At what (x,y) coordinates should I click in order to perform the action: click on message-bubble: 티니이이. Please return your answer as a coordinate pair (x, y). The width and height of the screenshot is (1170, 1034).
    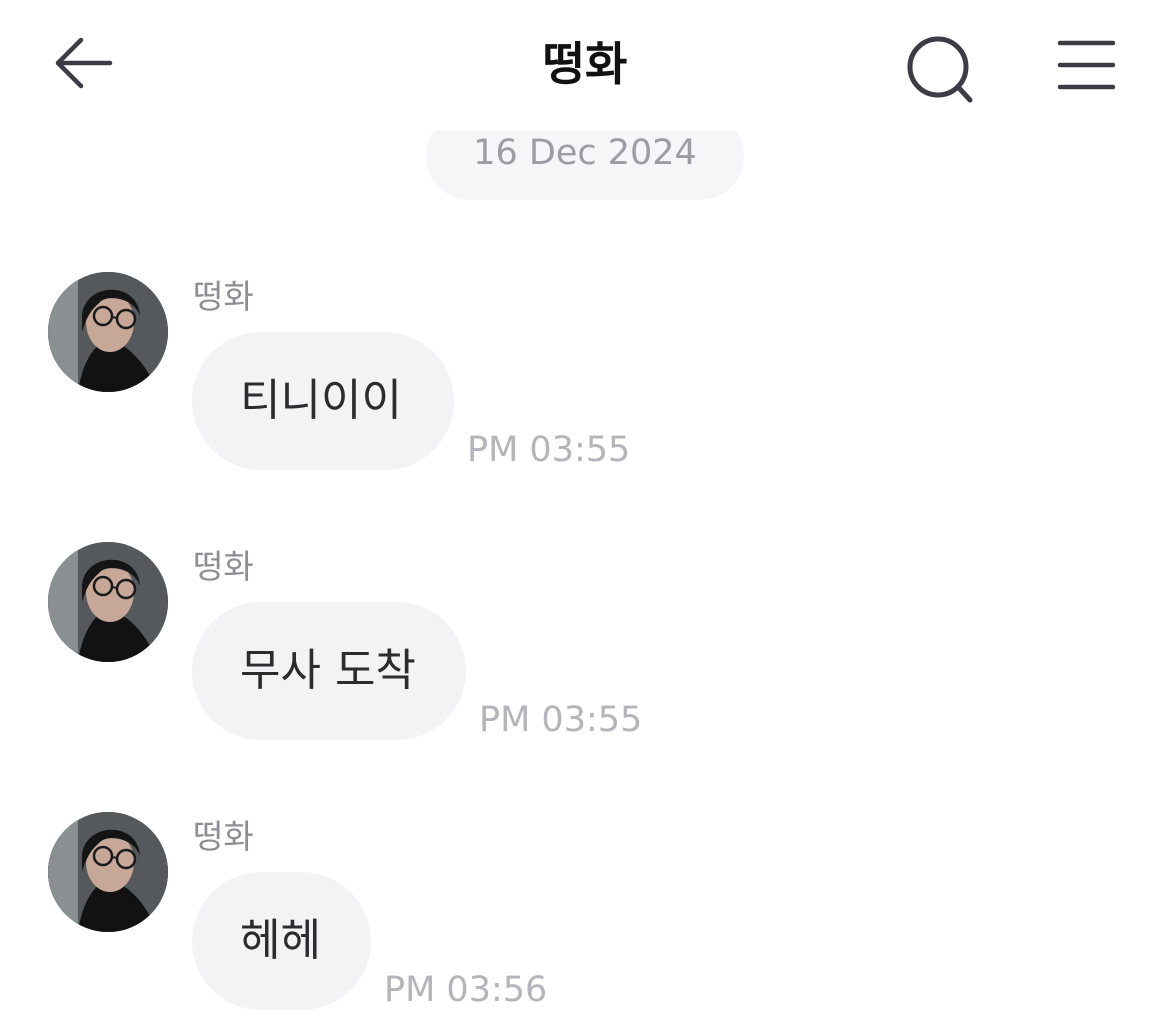
    Looking at the image, I should click on (323, 401).